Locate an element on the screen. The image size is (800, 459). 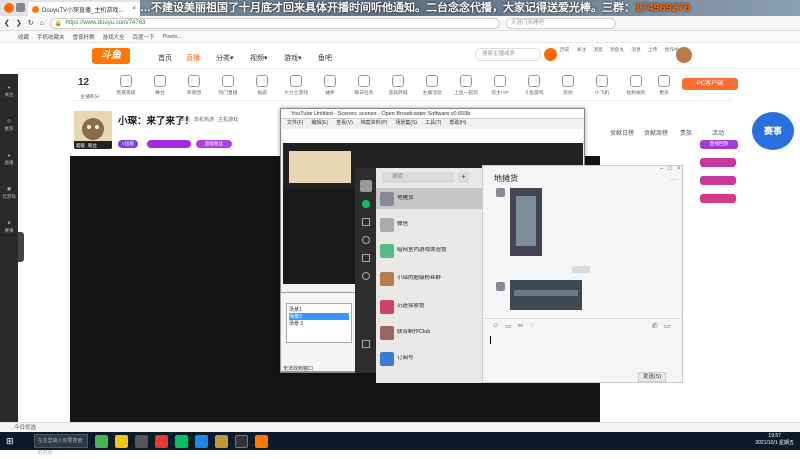
sidebar-item-match: ♛ 赛事 is located at coordinates (9, 227).